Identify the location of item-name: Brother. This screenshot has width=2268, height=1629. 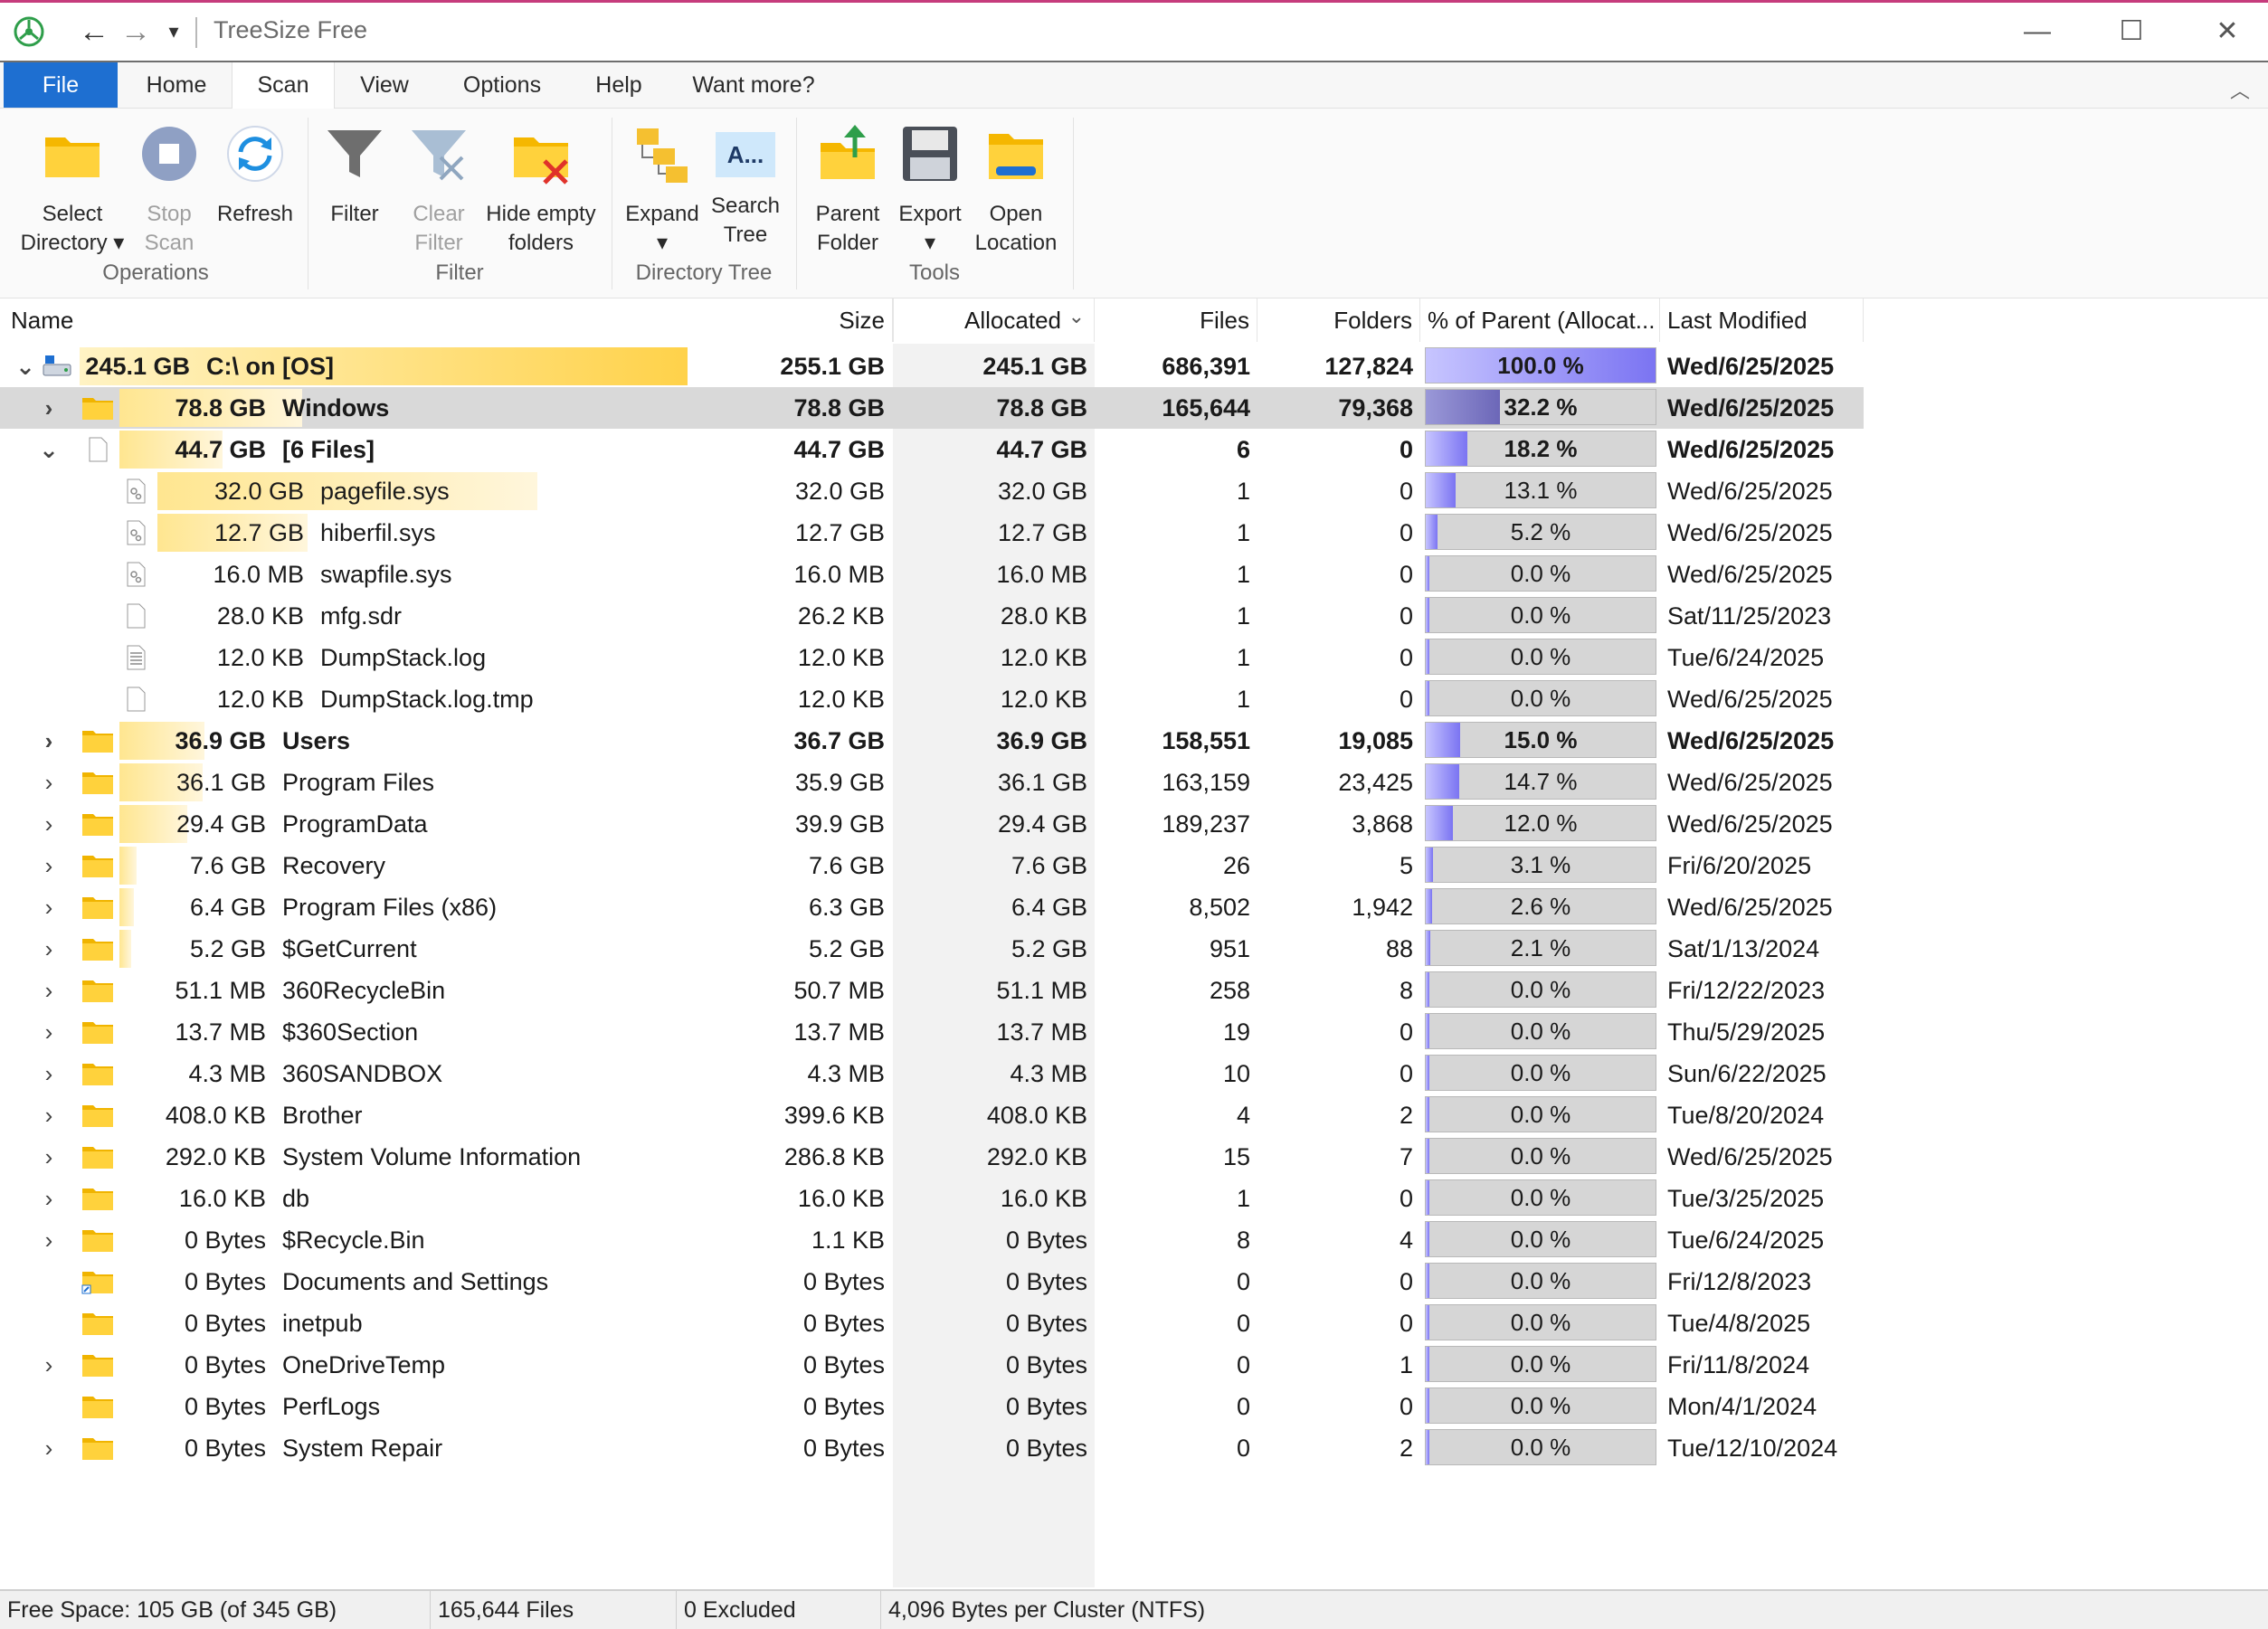
(322, 1115).